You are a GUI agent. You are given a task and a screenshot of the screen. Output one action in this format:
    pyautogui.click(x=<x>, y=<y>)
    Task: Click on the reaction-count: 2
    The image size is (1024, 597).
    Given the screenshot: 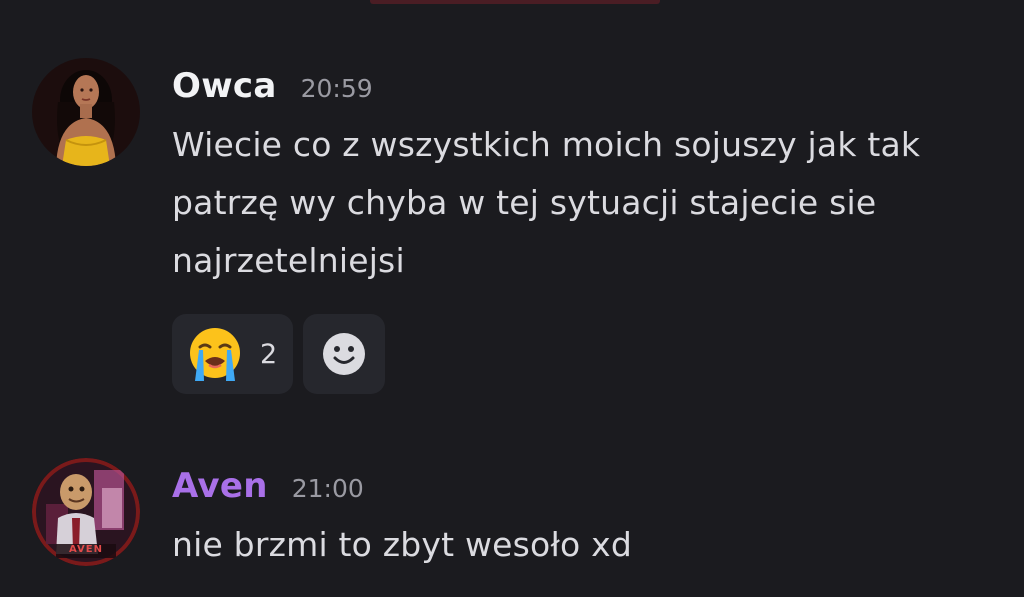 What is the action you would take?
    pyautogui.click(x=269, y=354)
    